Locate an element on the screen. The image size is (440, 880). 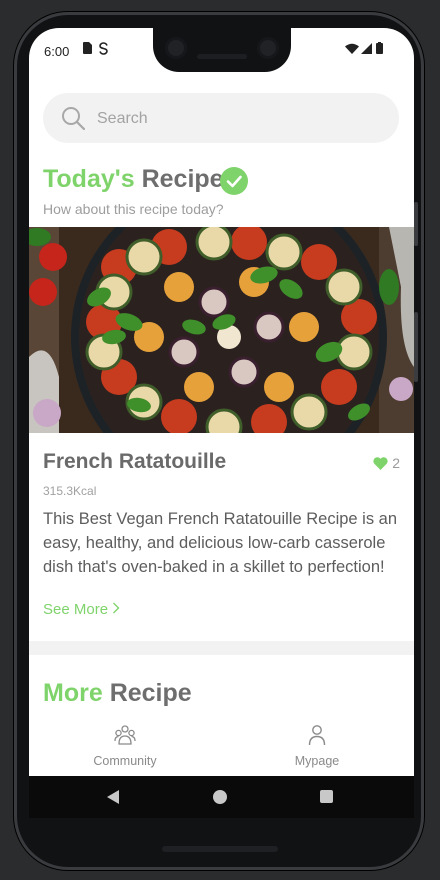
heart-icon is located at coordinates (380, 463).